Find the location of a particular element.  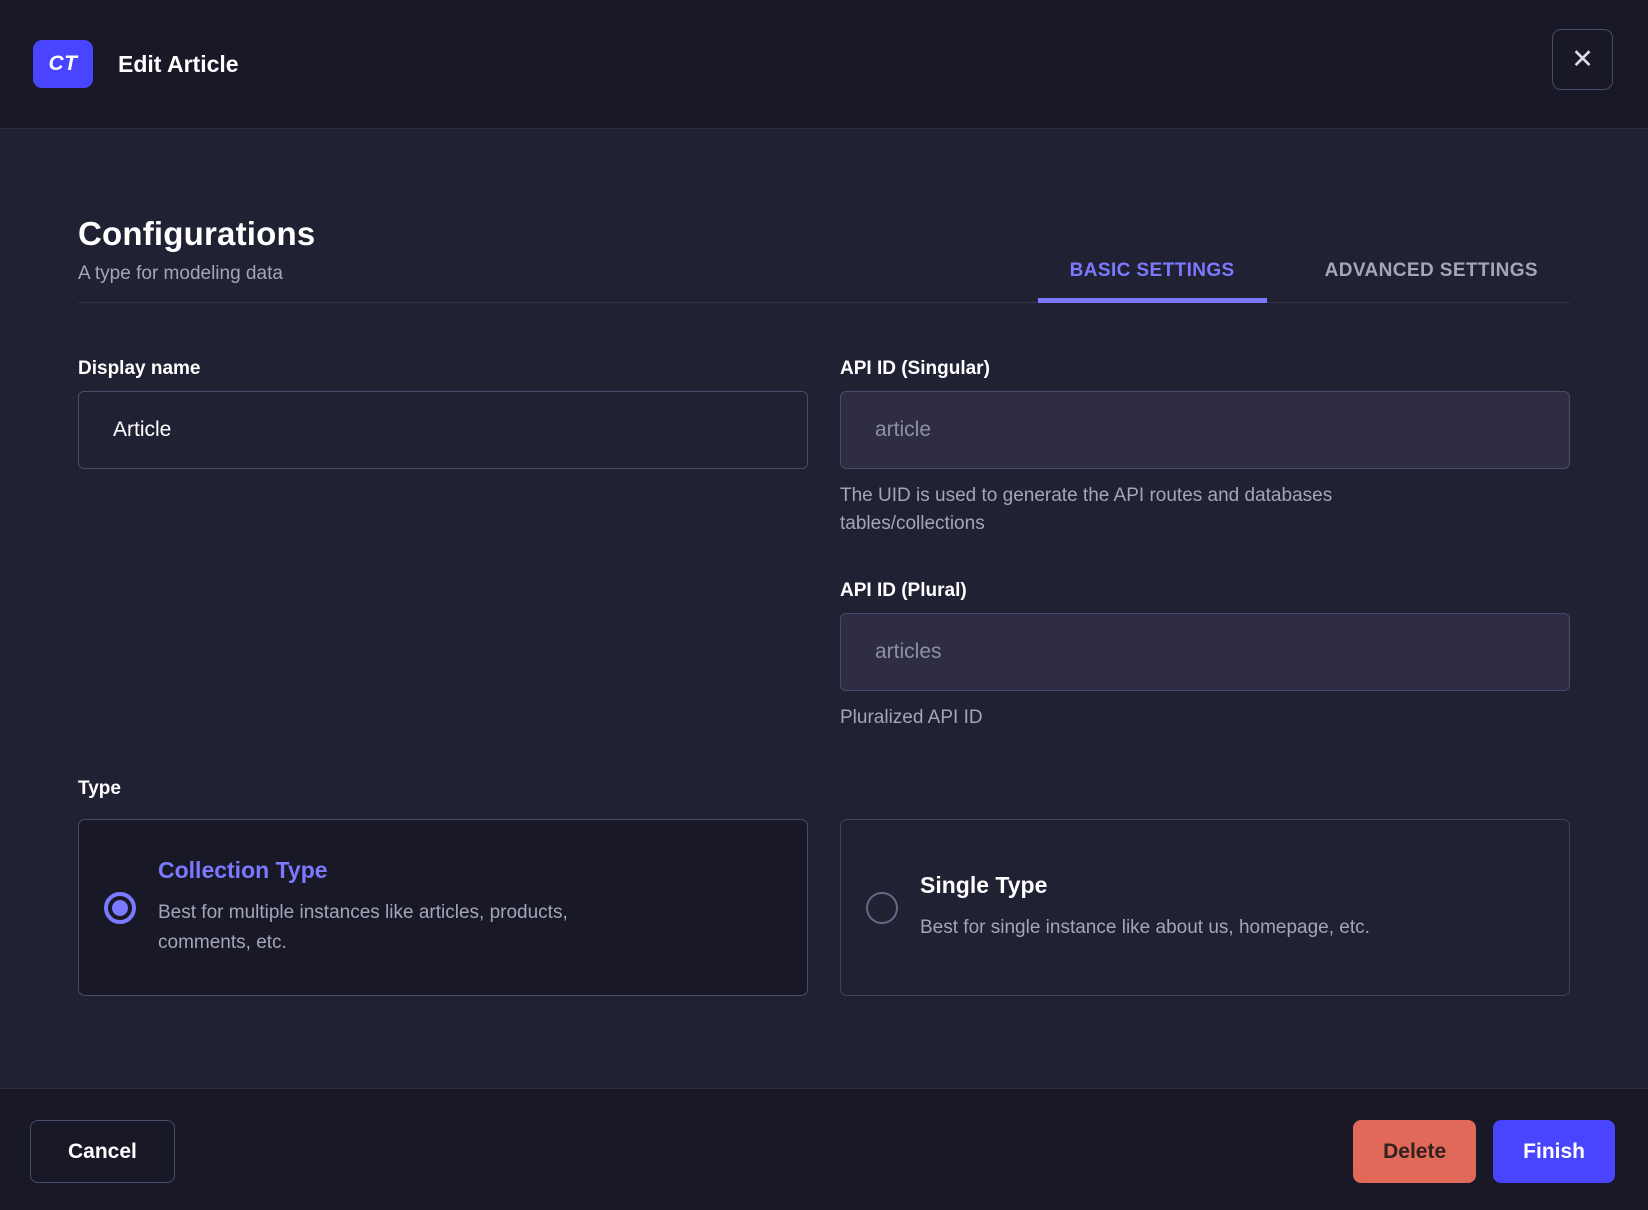

close-icon: ✕ is located at coordinates (1582, 59).